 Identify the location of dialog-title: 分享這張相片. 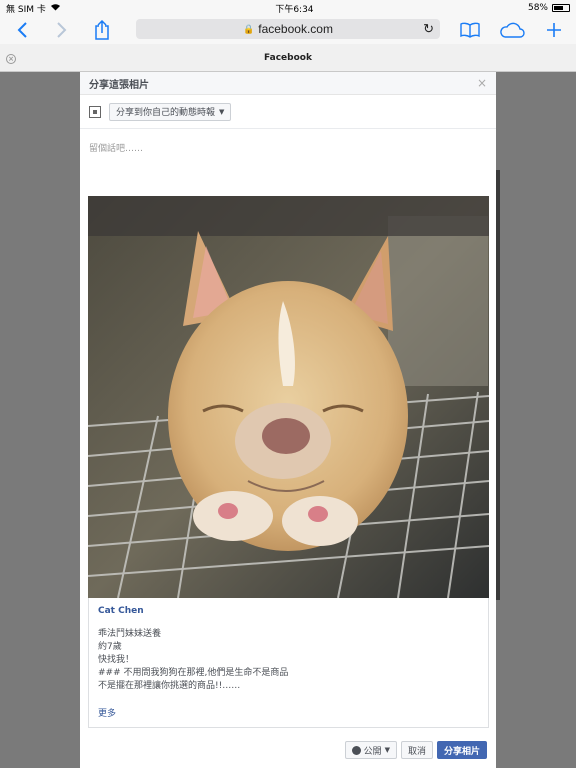
(119, 85).